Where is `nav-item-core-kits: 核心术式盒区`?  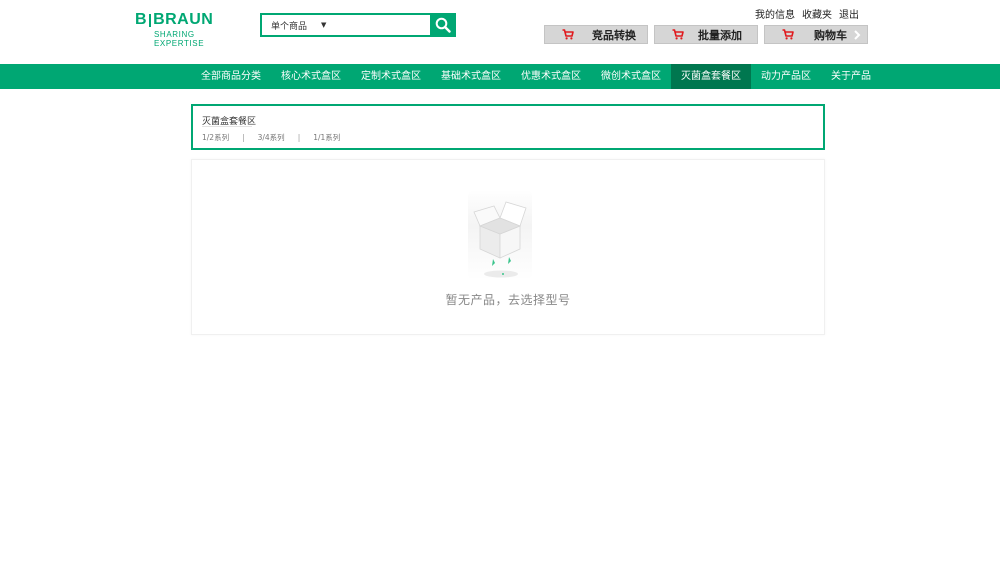
nav-item-core-kits: 核心术式盒区 is located at coordinates (311, 76).